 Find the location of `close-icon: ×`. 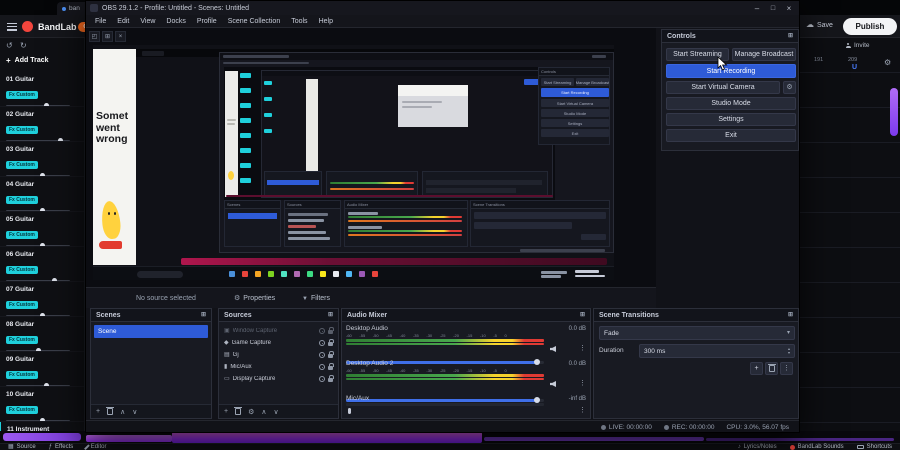

close-icon: × is located at coordinates (120, 36).